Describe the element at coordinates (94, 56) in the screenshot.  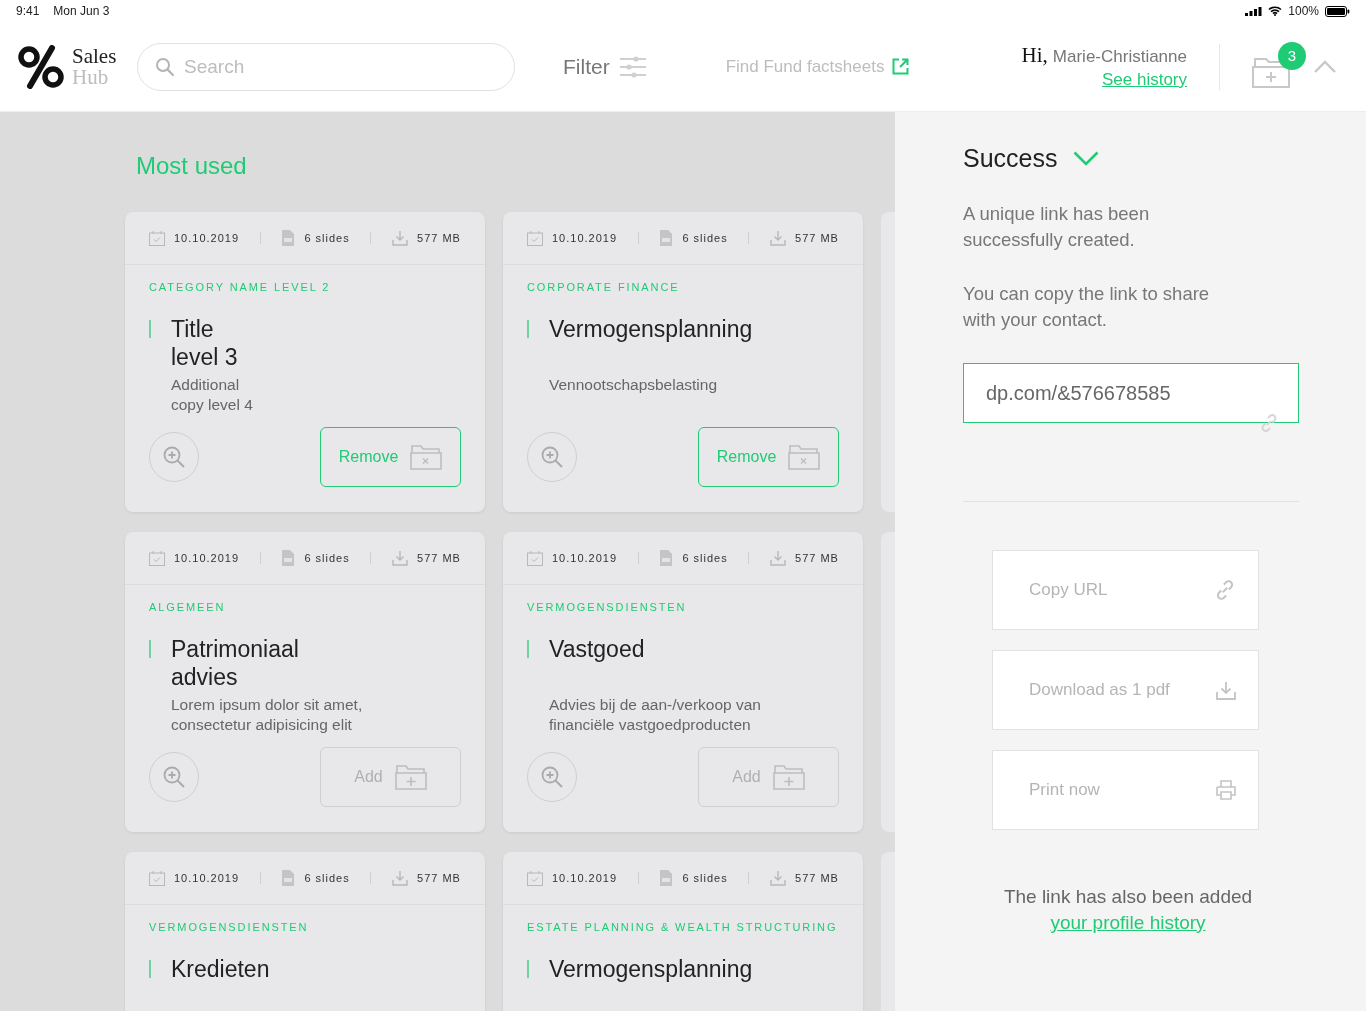
I see `logo-text: Sales` at that location.